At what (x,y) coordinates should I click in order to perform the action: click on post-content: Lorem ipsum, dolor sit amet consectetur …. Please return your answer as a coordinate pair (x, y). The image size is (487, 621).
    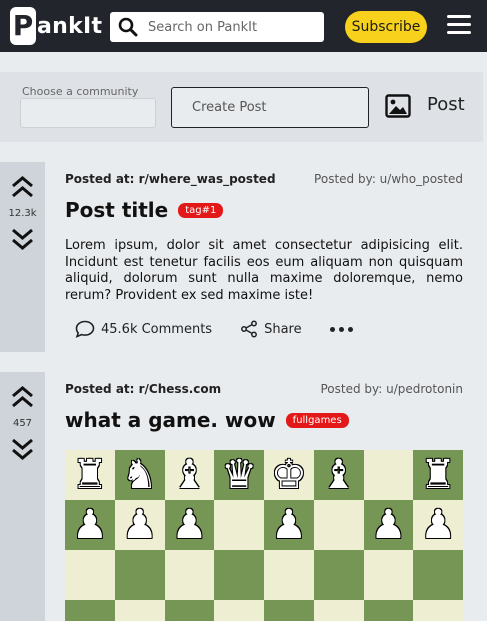
    Looking at the image, I should click on (264, 270).